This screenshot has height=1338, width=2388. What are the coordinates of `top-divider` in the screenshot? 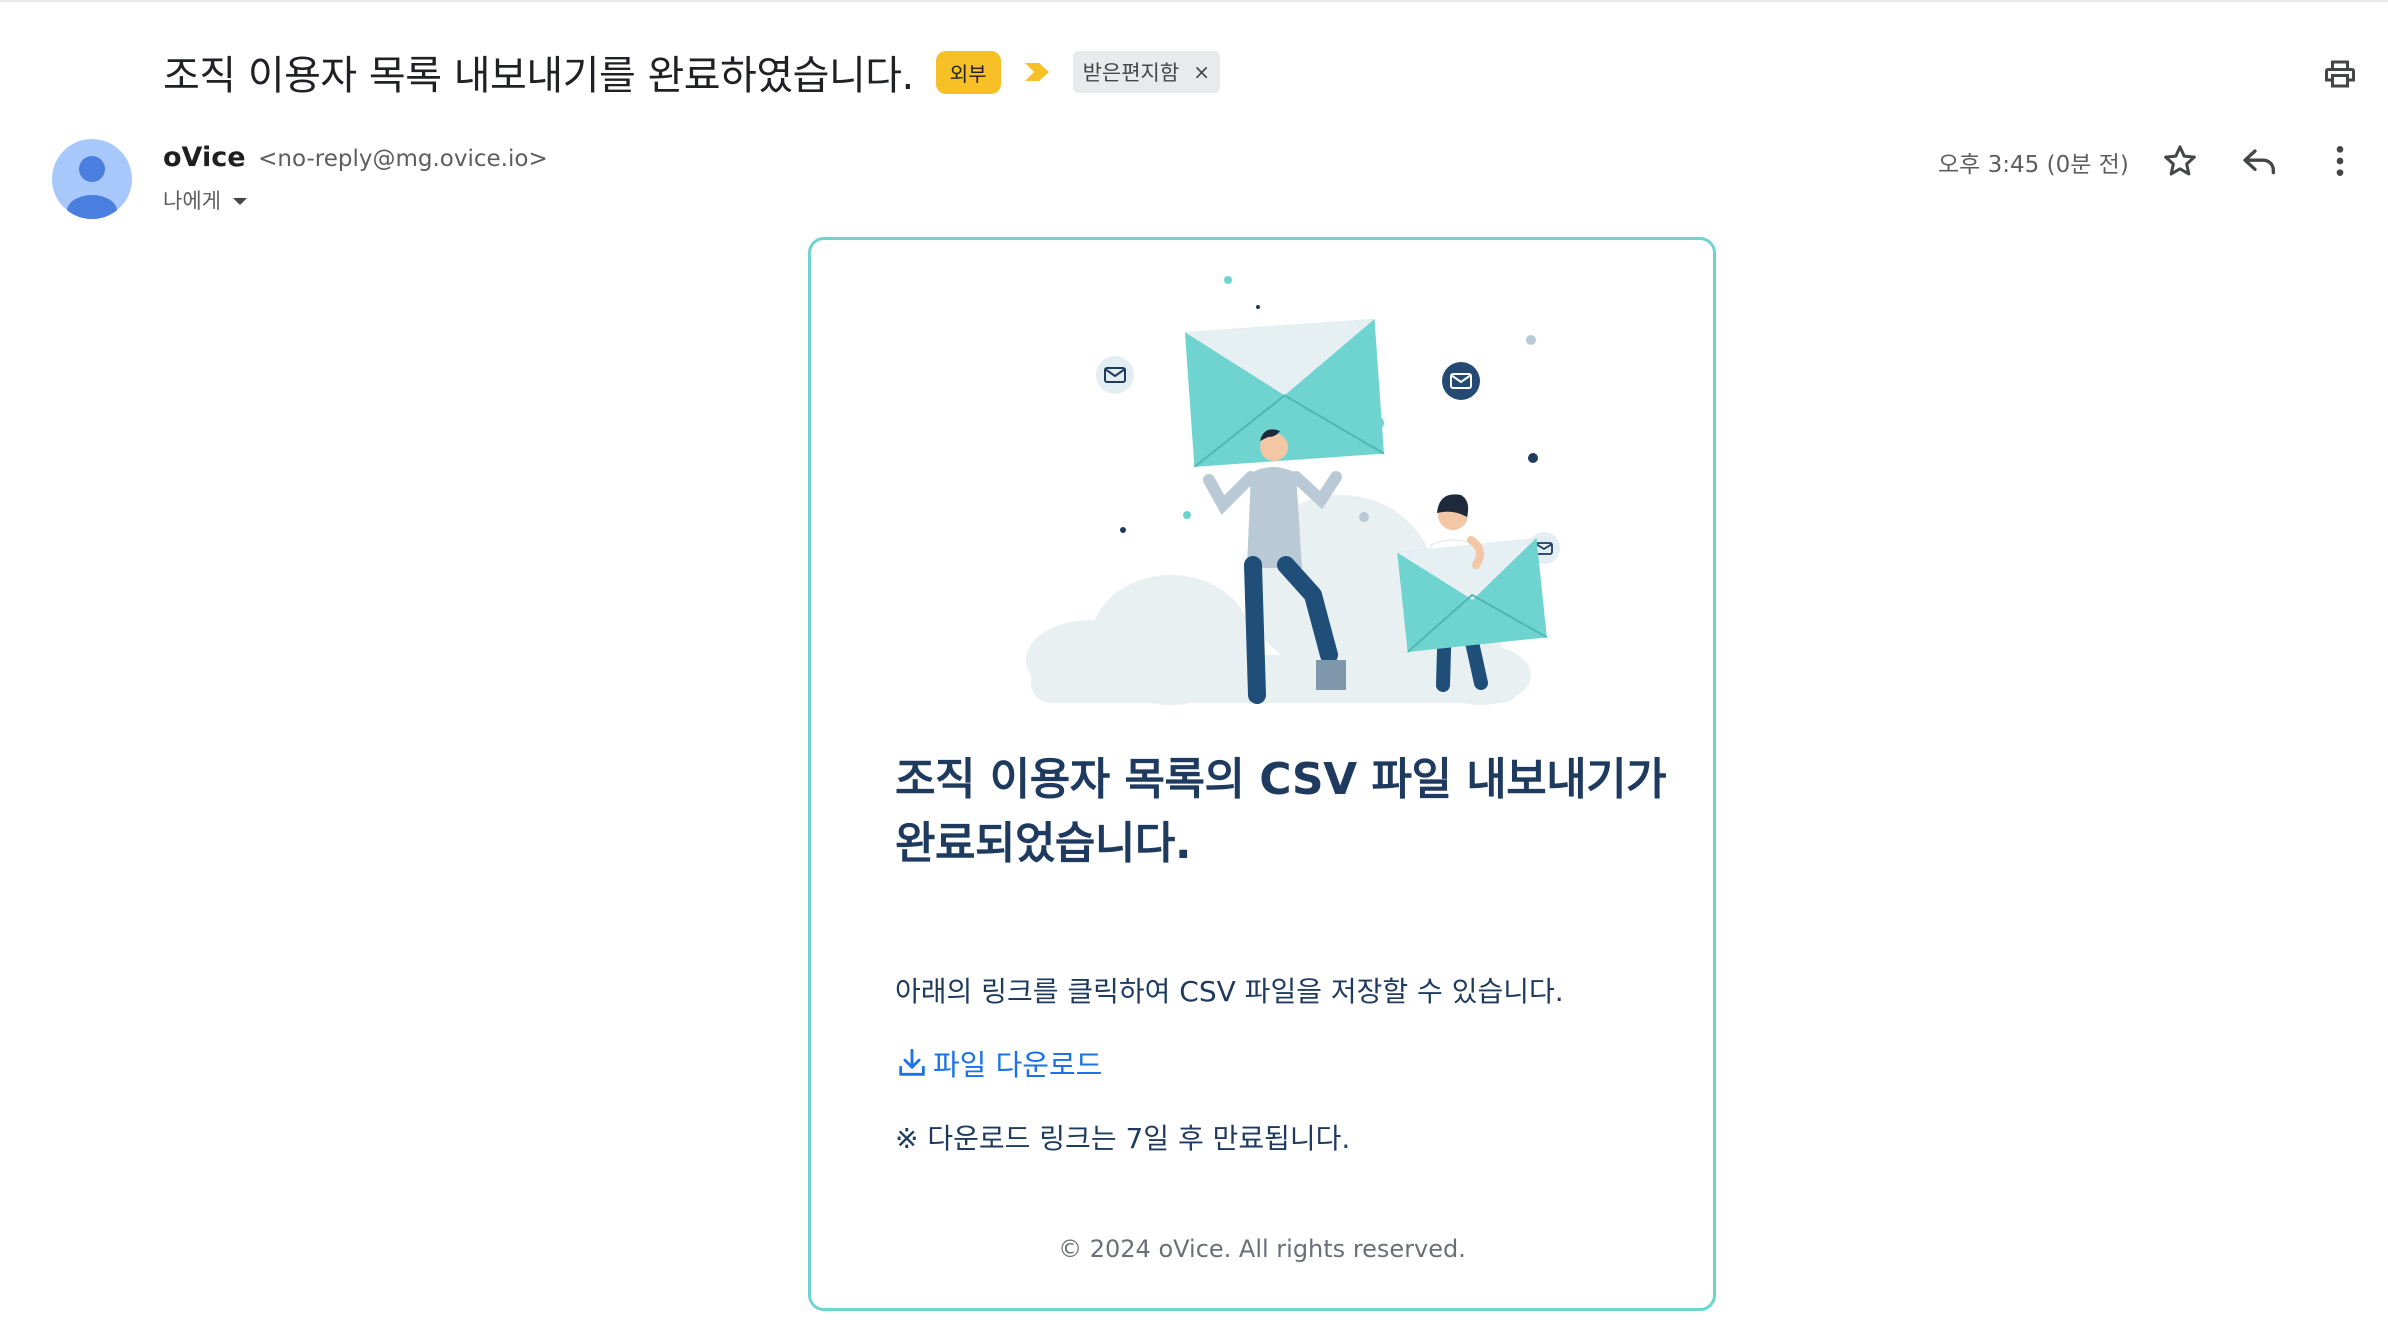 It's located at (1194, 1).